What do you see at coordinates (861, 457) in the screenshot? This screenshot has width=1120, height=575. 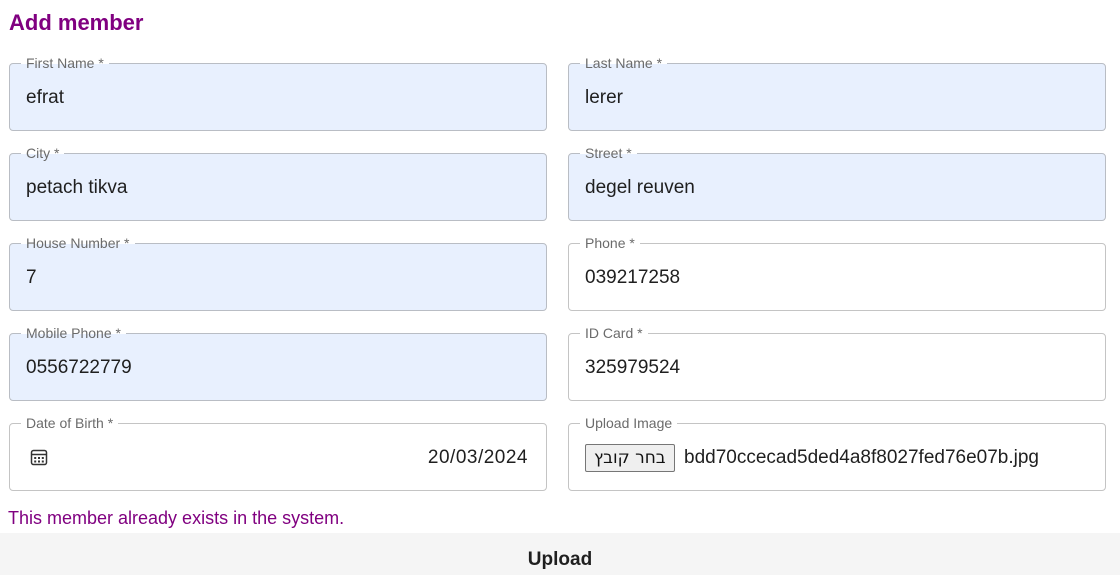 I see `selected-file-name: bdd70ccecad5ded4a8f8027fed76e07b.jpg` at bounding box center [861, 457].